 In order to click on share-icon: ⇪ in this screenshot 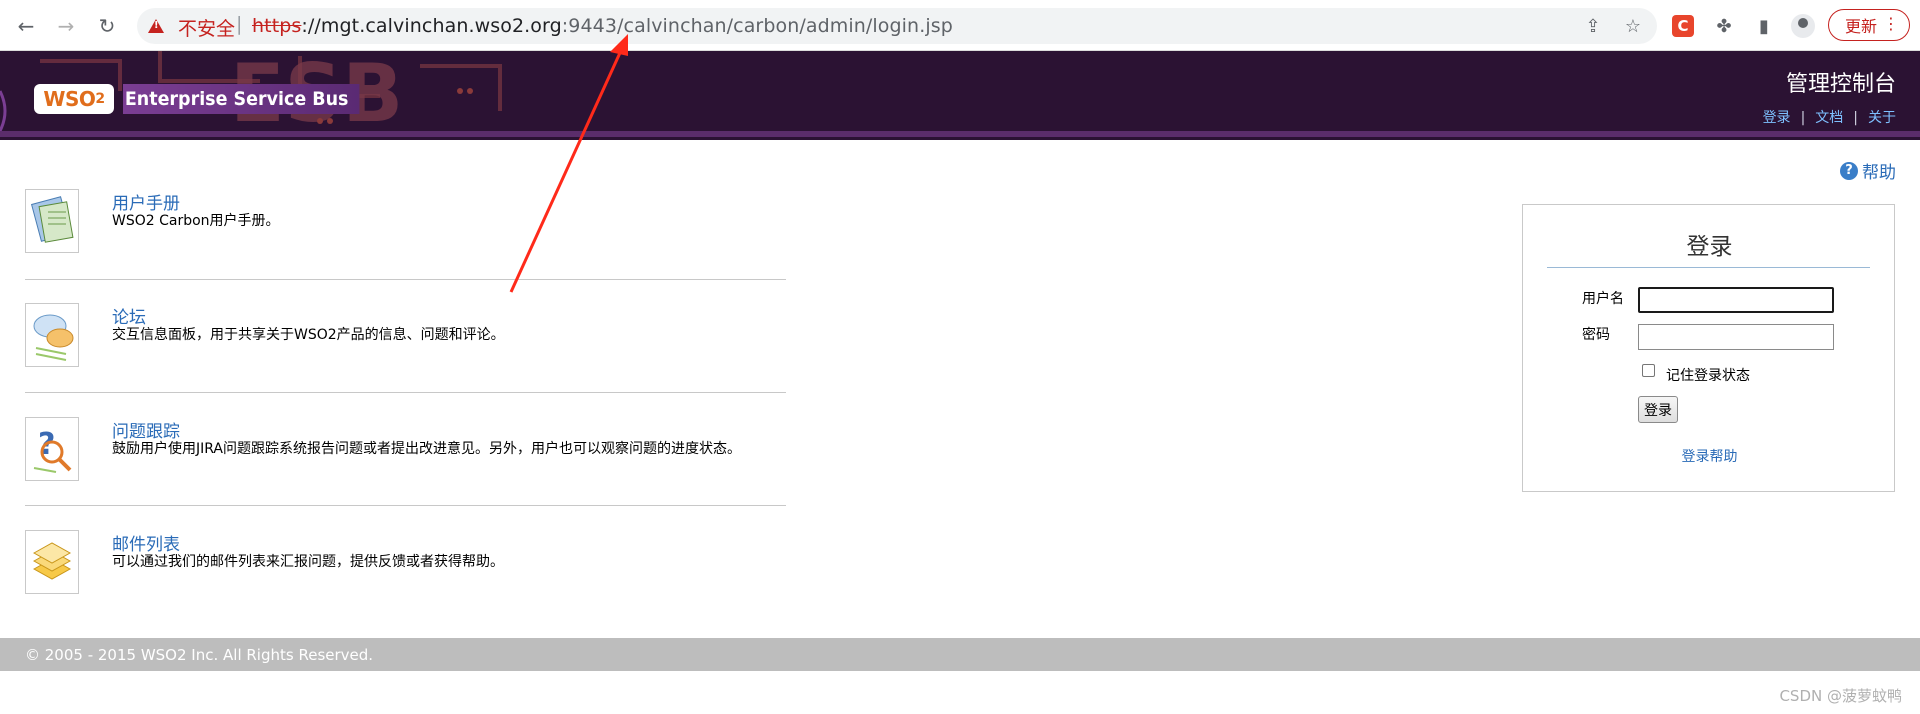, I will do `click(1593, 26)`.